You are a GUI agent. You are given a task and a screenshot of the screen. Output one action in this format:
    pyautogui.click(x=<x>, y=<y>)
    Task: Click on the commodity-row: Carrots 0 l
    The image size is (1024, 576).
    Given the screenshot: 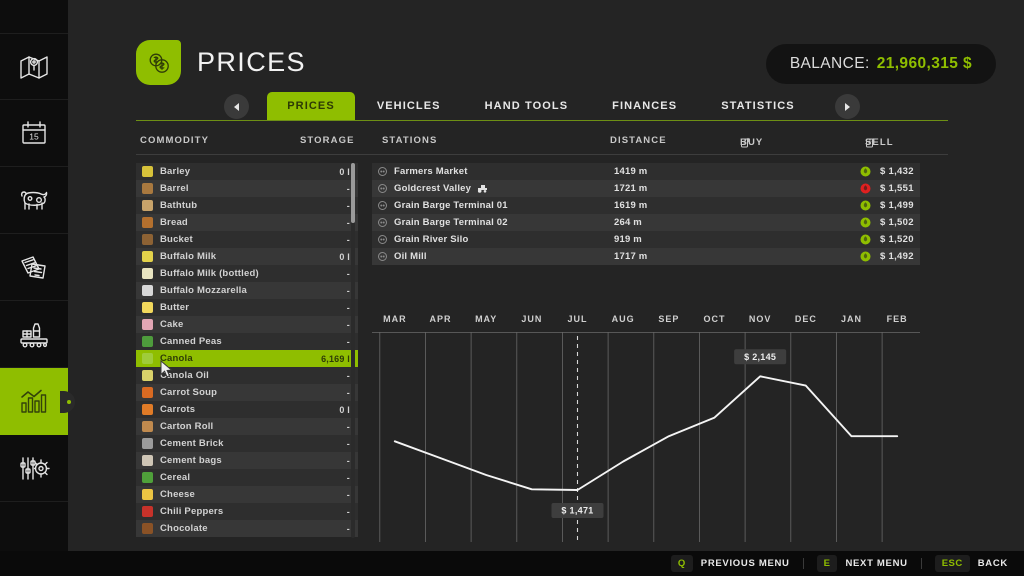 What is the action you would take?
    pyautogui.click(x=247, y=409)
    